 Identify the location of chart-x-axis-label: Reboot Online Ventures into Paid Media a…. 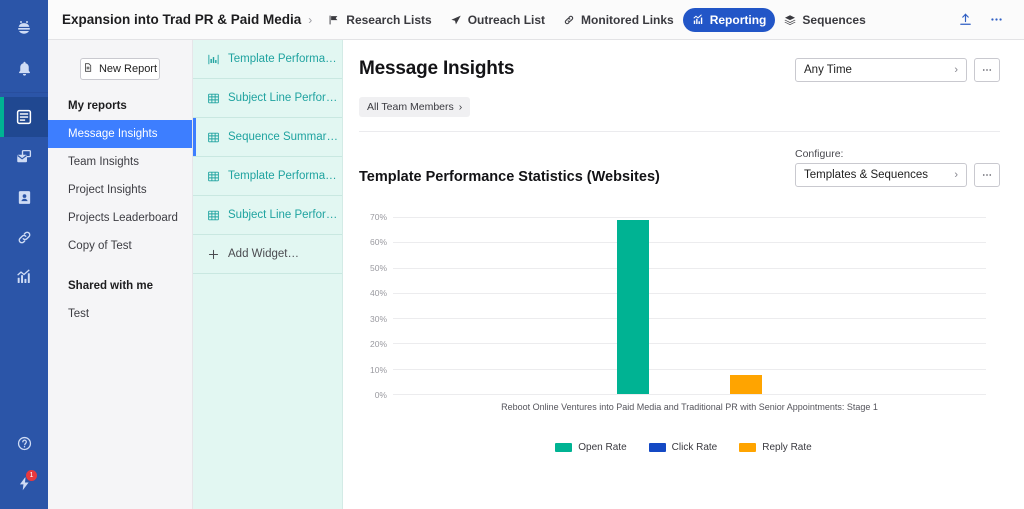
(689, 407).